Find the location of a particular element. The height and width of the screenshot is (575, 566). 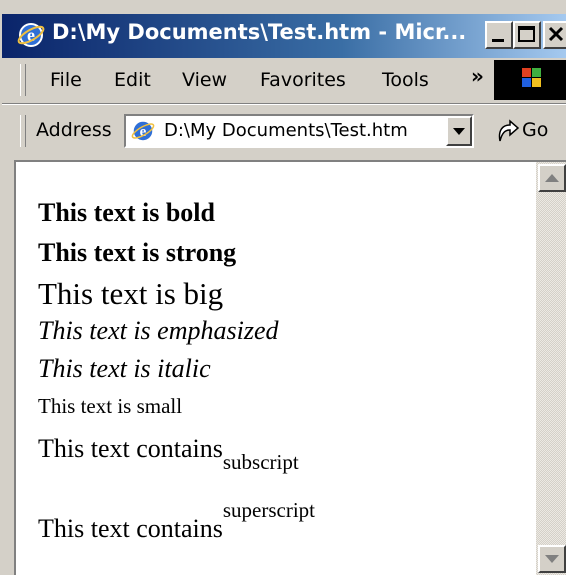

windows-logo-icon is located at coordinates (531, 77).